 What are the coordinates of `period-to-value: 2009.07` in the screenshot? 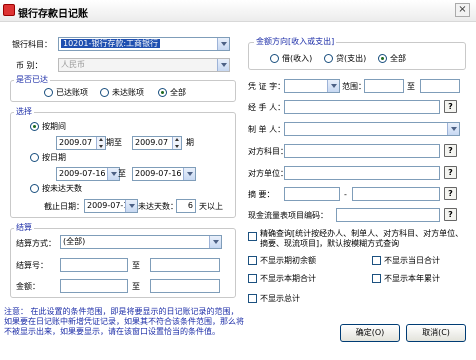 It's located at (152, 142).